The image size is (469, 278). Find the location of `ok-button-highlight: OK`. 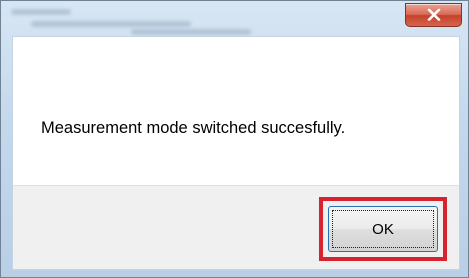

ok-button-highlight: OK is located at coordinates (383, 229).